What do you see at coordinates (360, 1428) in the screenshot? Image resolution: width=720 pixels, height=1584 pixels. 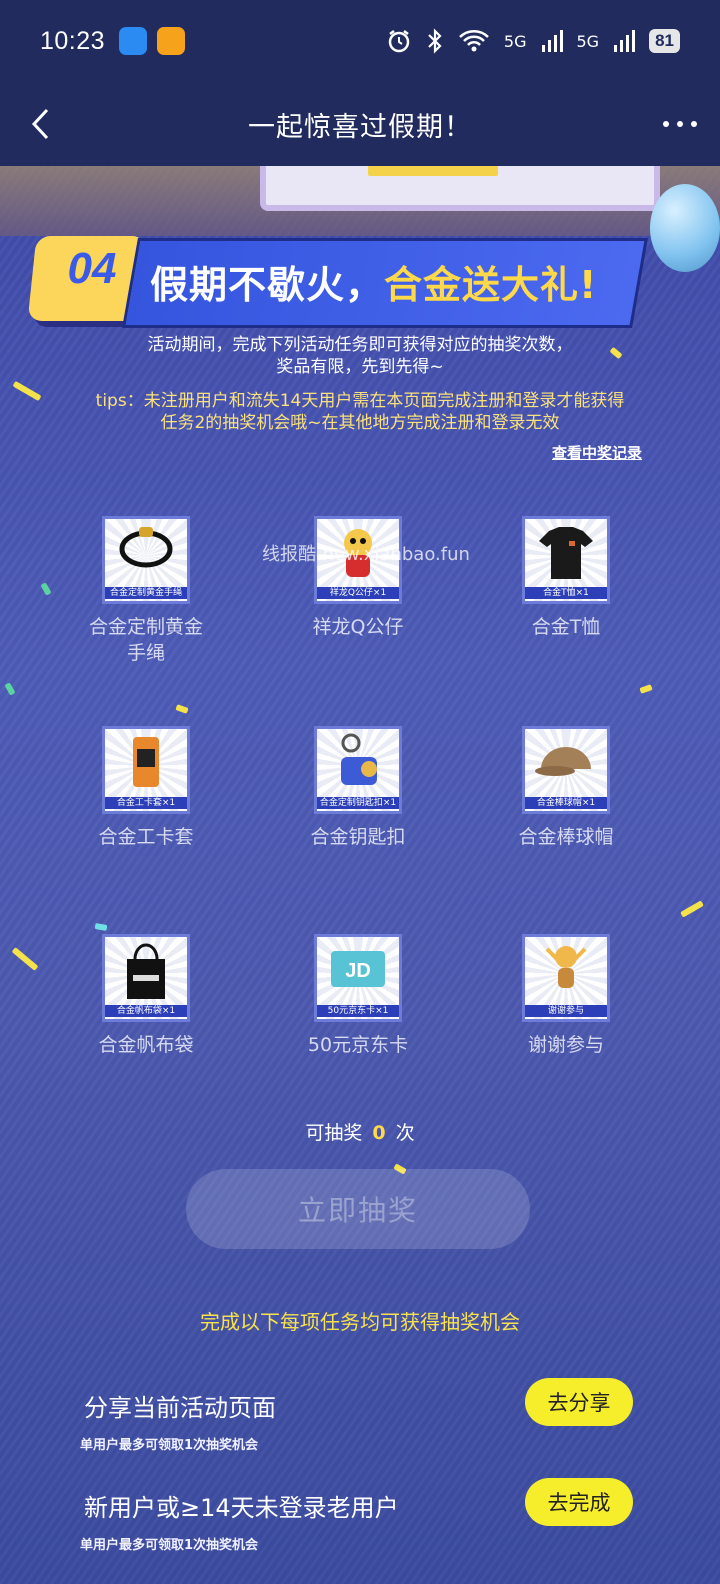 I see `task-item: 分享当前活动页面 单用户最多可领取1次抽奖机会 去分享` at bounding box center [360, 1428].